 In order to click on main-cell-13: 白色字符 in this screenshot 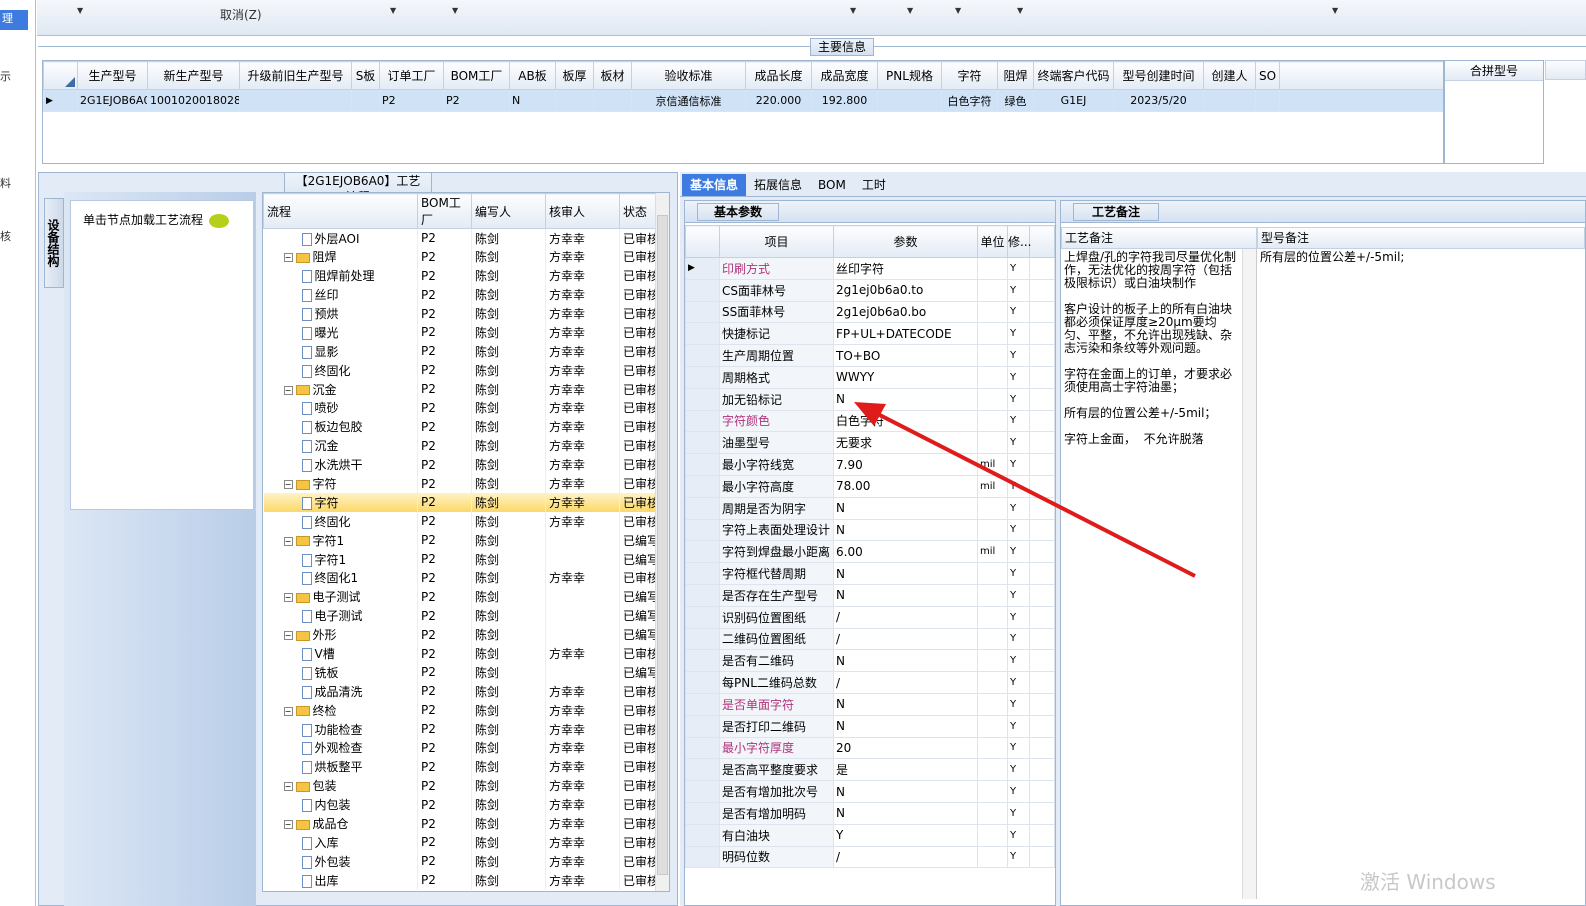, I will do `click(969, 100)`.